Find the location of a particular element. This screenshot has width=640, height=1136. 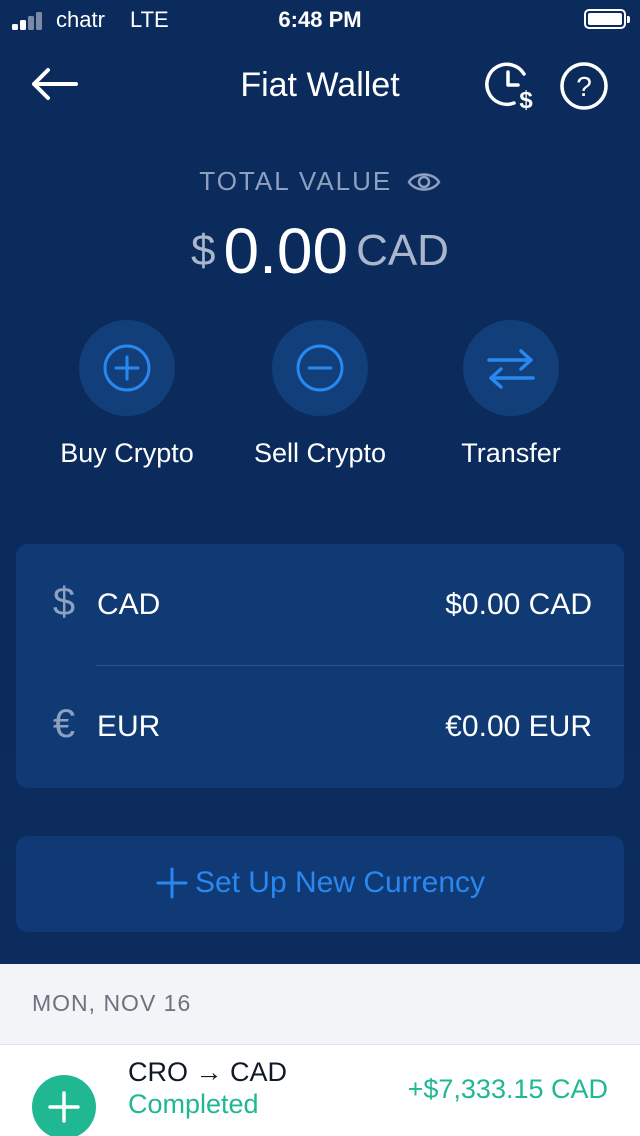

swap-arrows-icon is located at coordinates (511, 369).